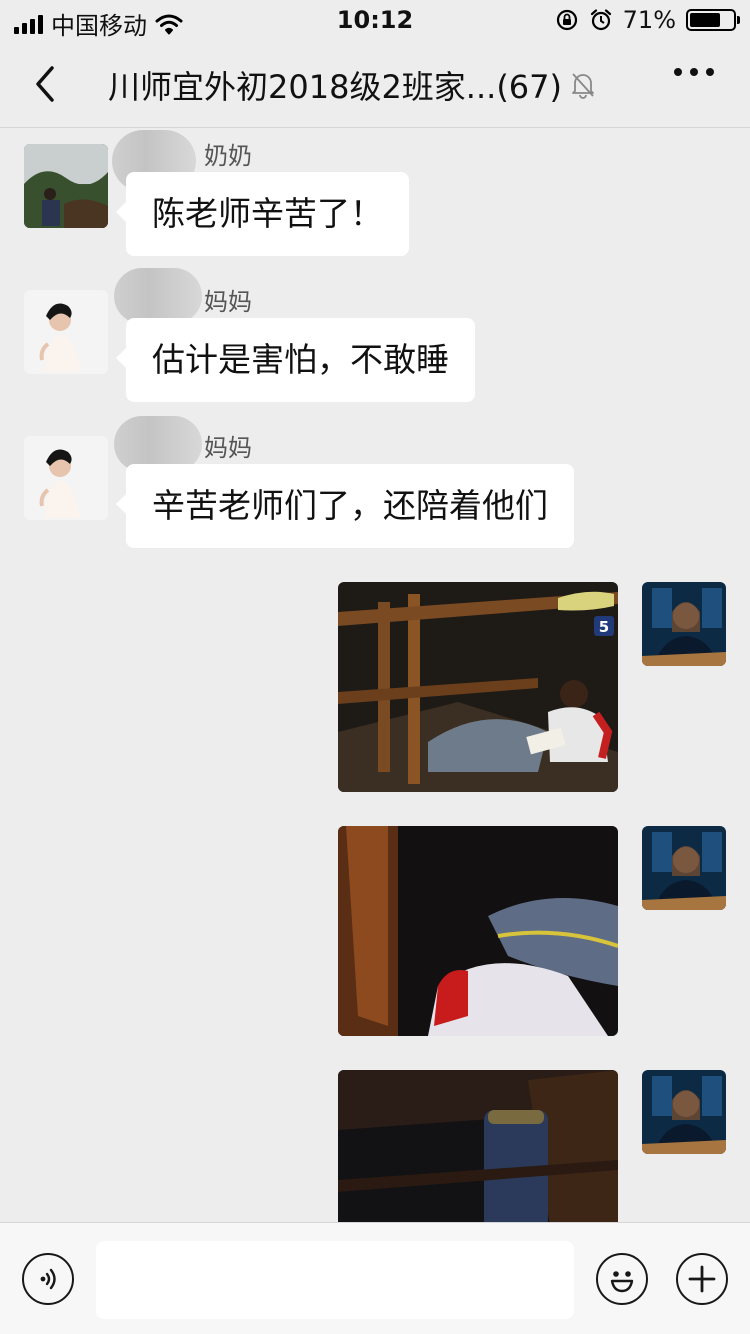  I want to click on chat-header: 川师宜外初2018级2班家...(67), so click(375, 84).